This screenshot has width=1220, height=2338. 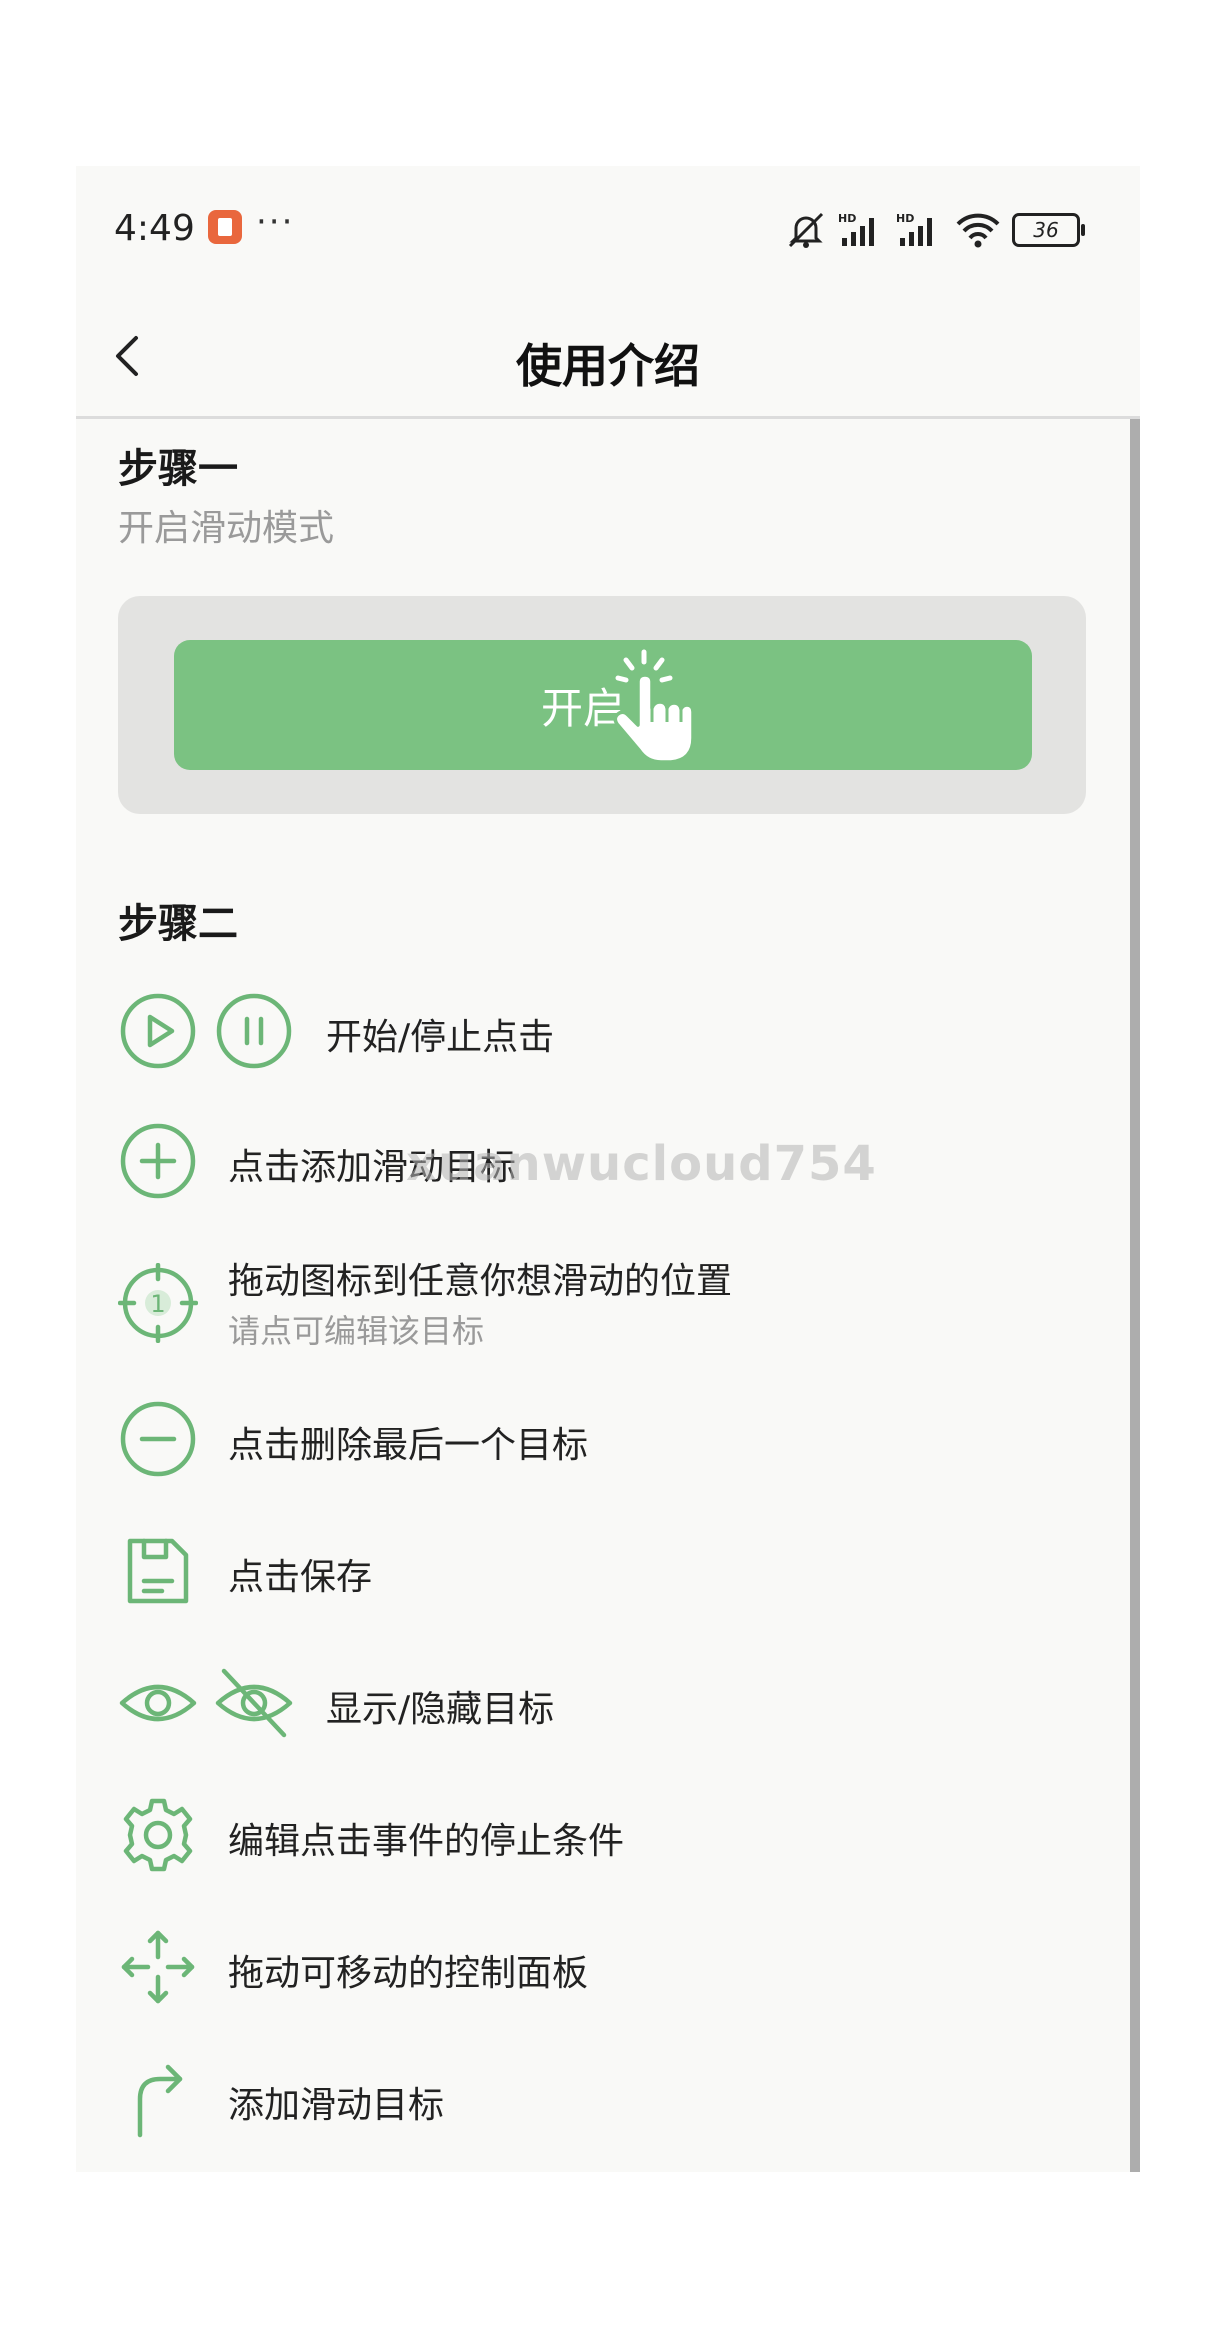 I want to click on status-icons: HD HD 36, so click(x=934, y=230).